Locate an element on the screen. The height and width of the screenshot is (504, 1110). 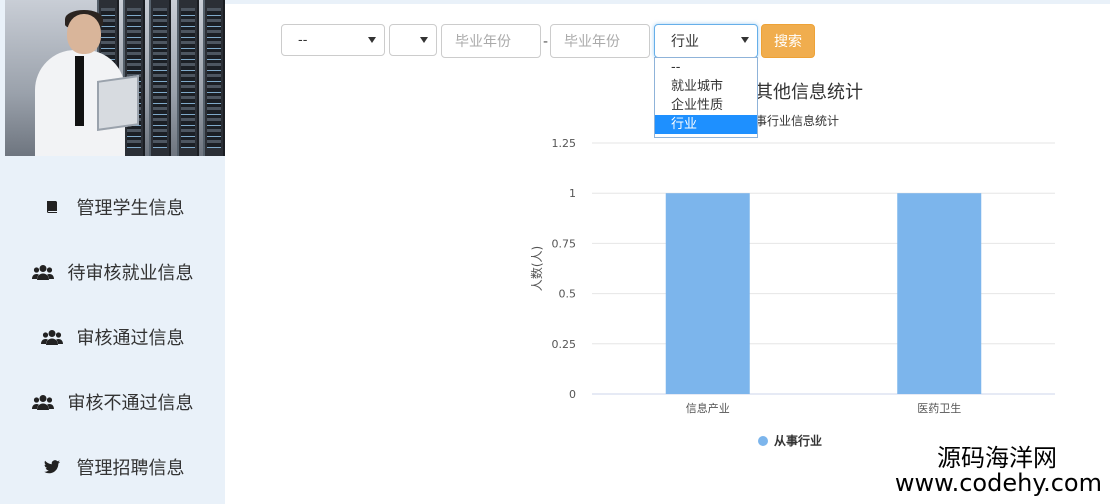
y-tick-label: 0.5 is located at coordinates (568, 294).